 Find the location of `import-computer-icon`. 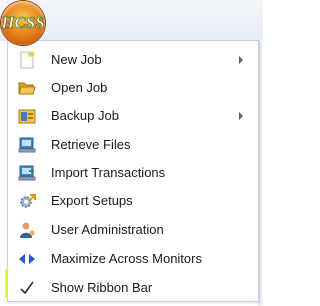

import-computer-icon is located at coordinates (27, 173).